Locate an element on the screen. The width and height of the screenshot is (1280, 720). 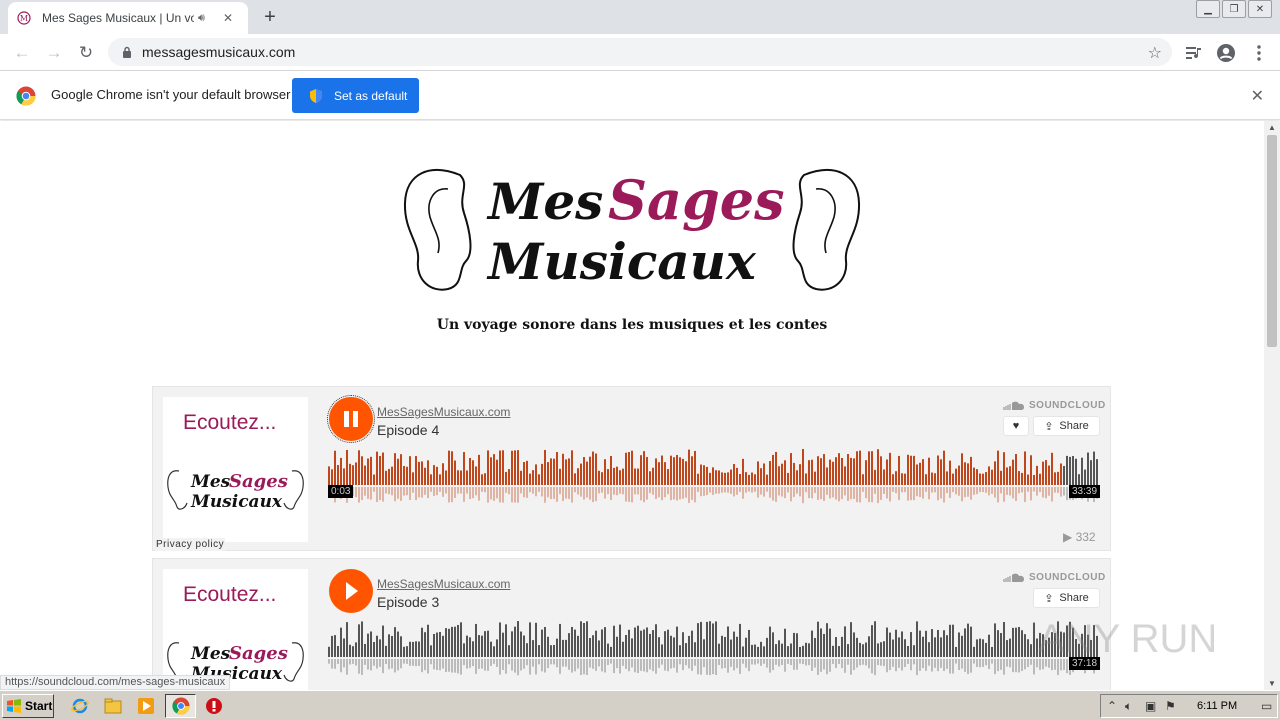
close-window-button: ✕ is located at coordinates (1260, 9).